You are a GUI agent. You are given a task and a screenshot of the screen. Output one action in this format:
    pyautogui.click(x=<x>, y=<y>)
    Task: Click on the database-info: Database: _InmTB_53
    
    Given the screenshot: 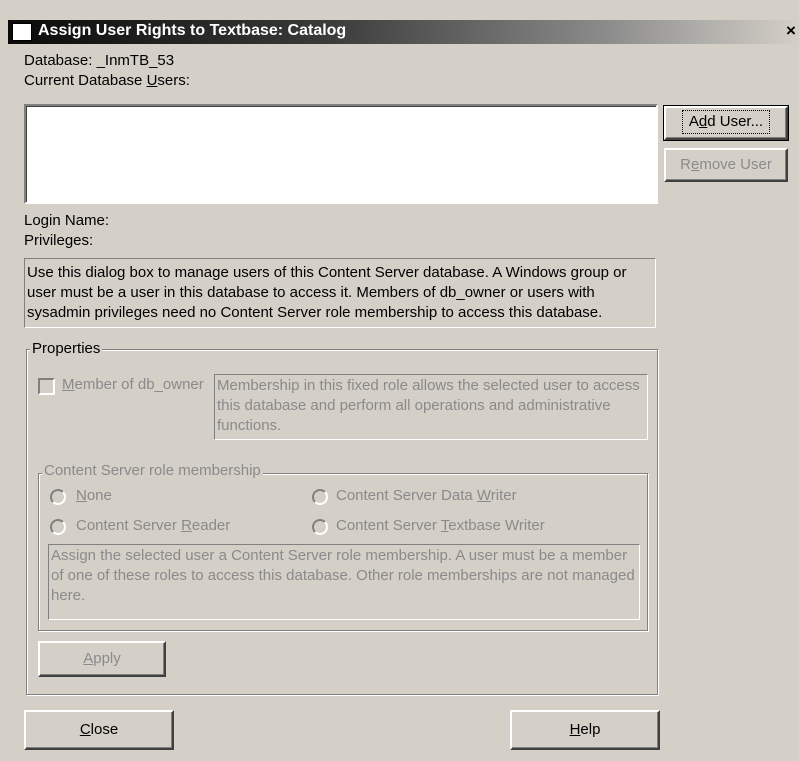 What is the action you would take?
    pyautogui.click(x=99, y=60)
    